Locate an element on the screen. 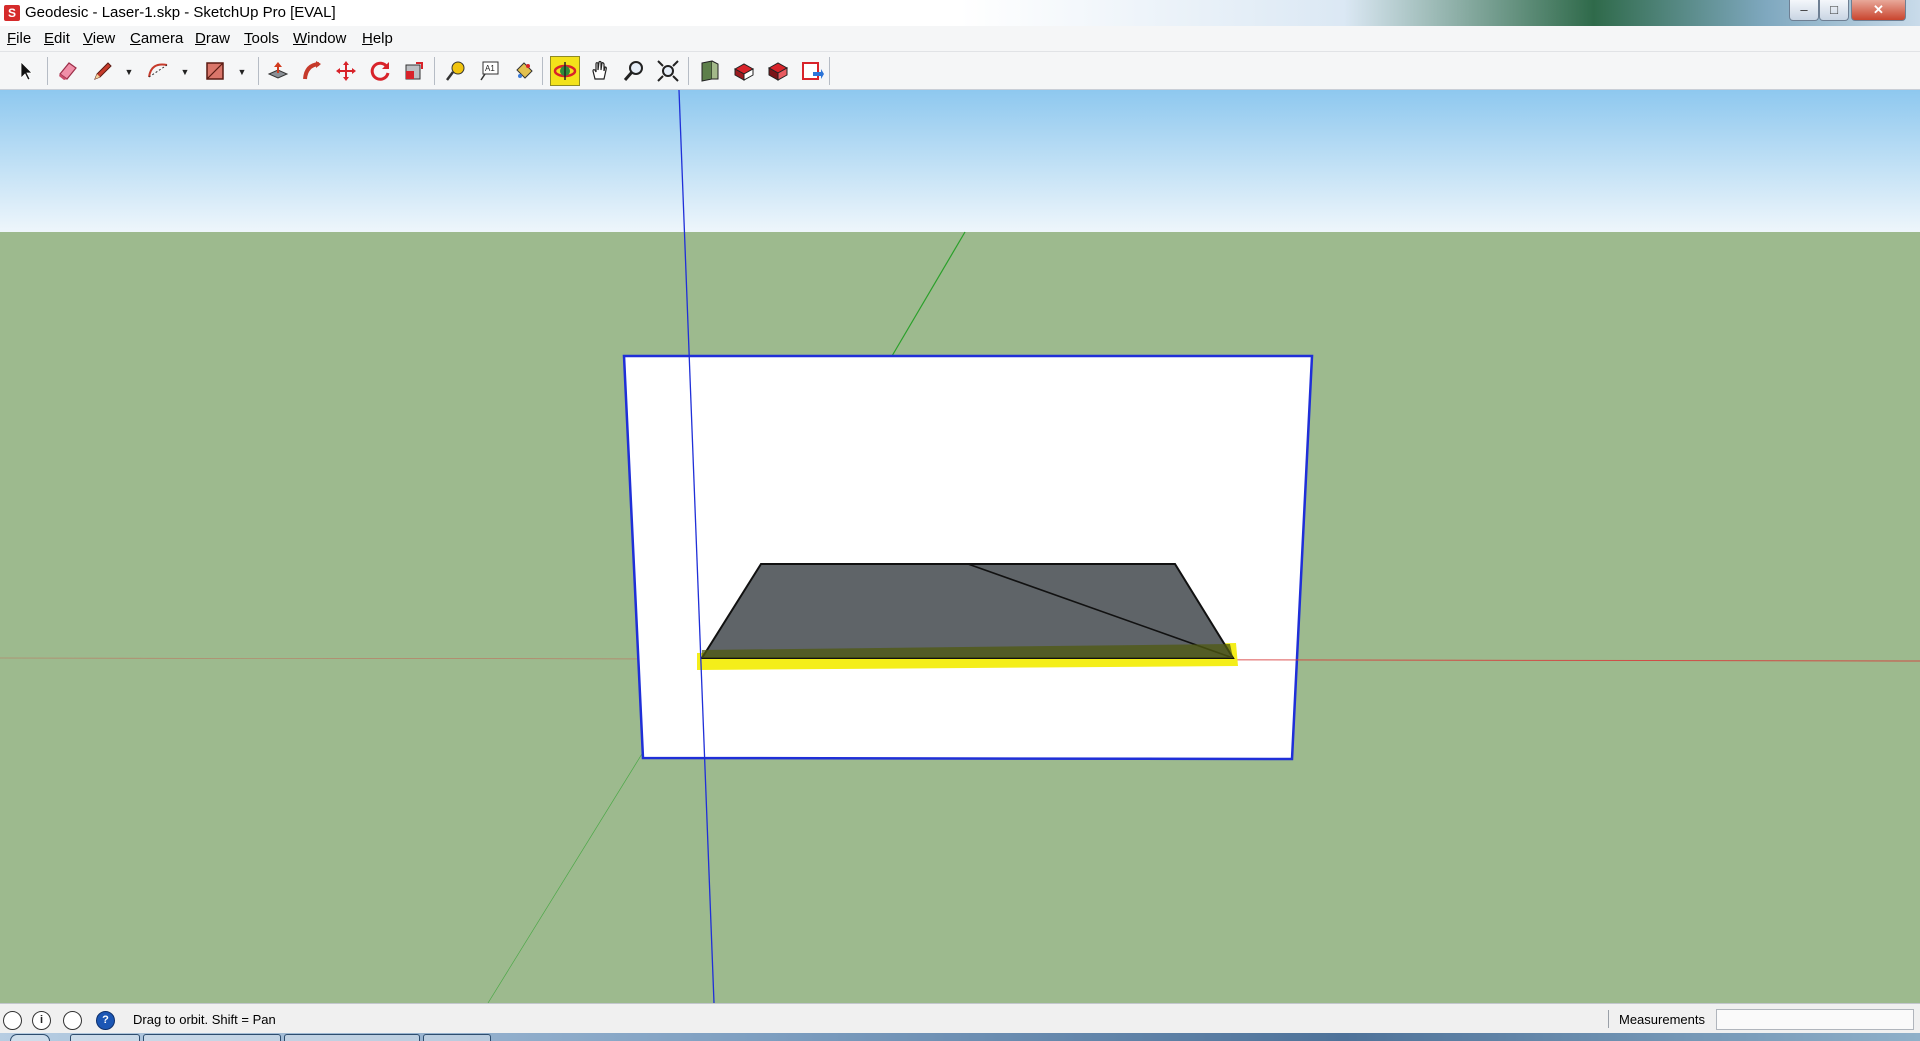 Image resolution: width=1920 pixels, height=1041 pixels. sketchup-app-icon: S is located at coordinates (12, 13).